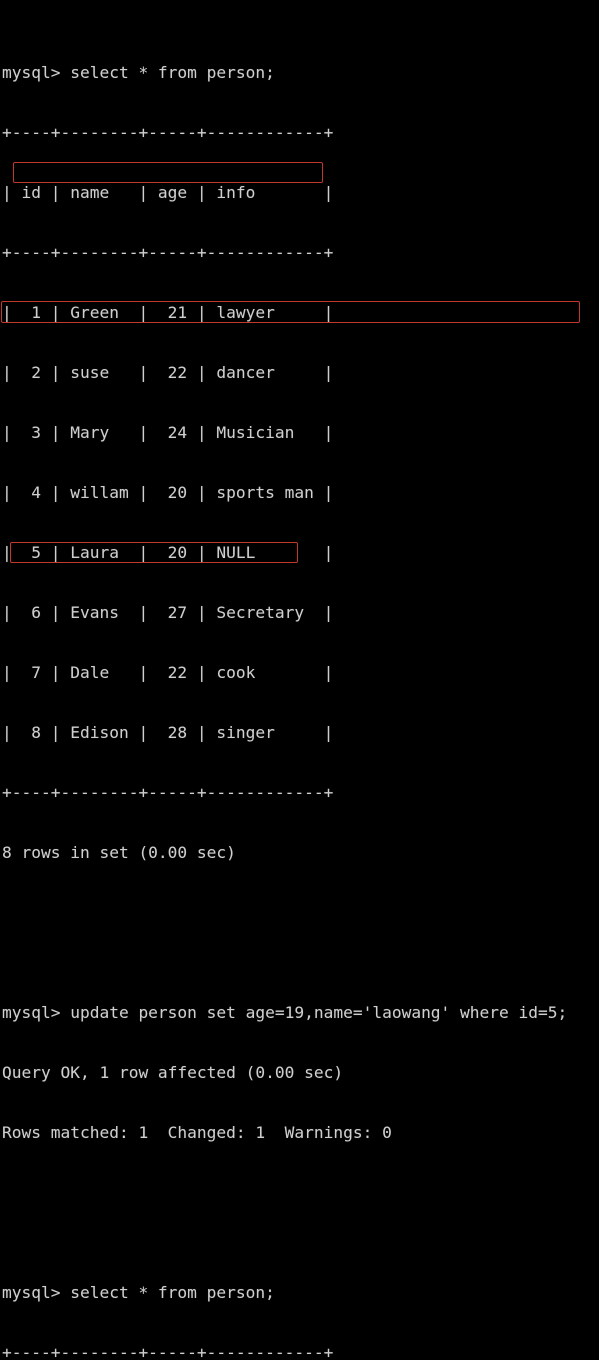 The height and width of the screenshot is (1360, 599). Describe the element at coordinates (138, 72) in the screenshot. I see `prompt-line-select-1: mysql> select * from person;` at that location.